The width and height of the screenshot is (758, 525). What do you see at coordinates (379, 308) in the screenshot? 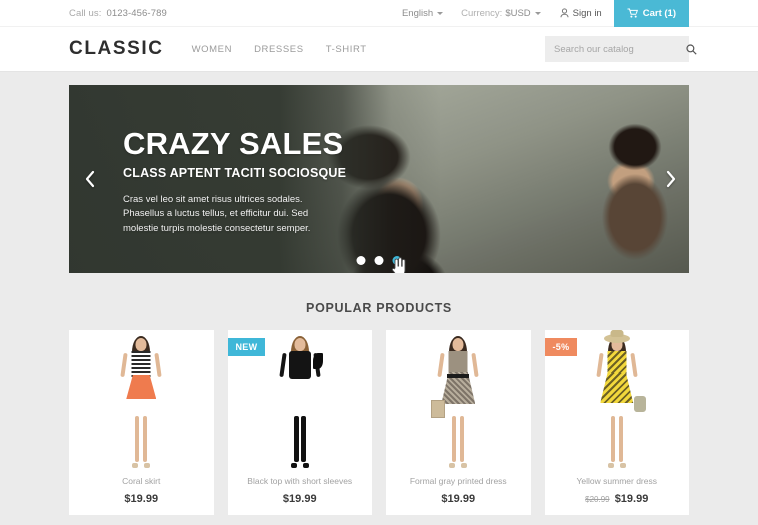
I see `section-title: POPULAR PRODUCTS` at bounding box center [379, 308].